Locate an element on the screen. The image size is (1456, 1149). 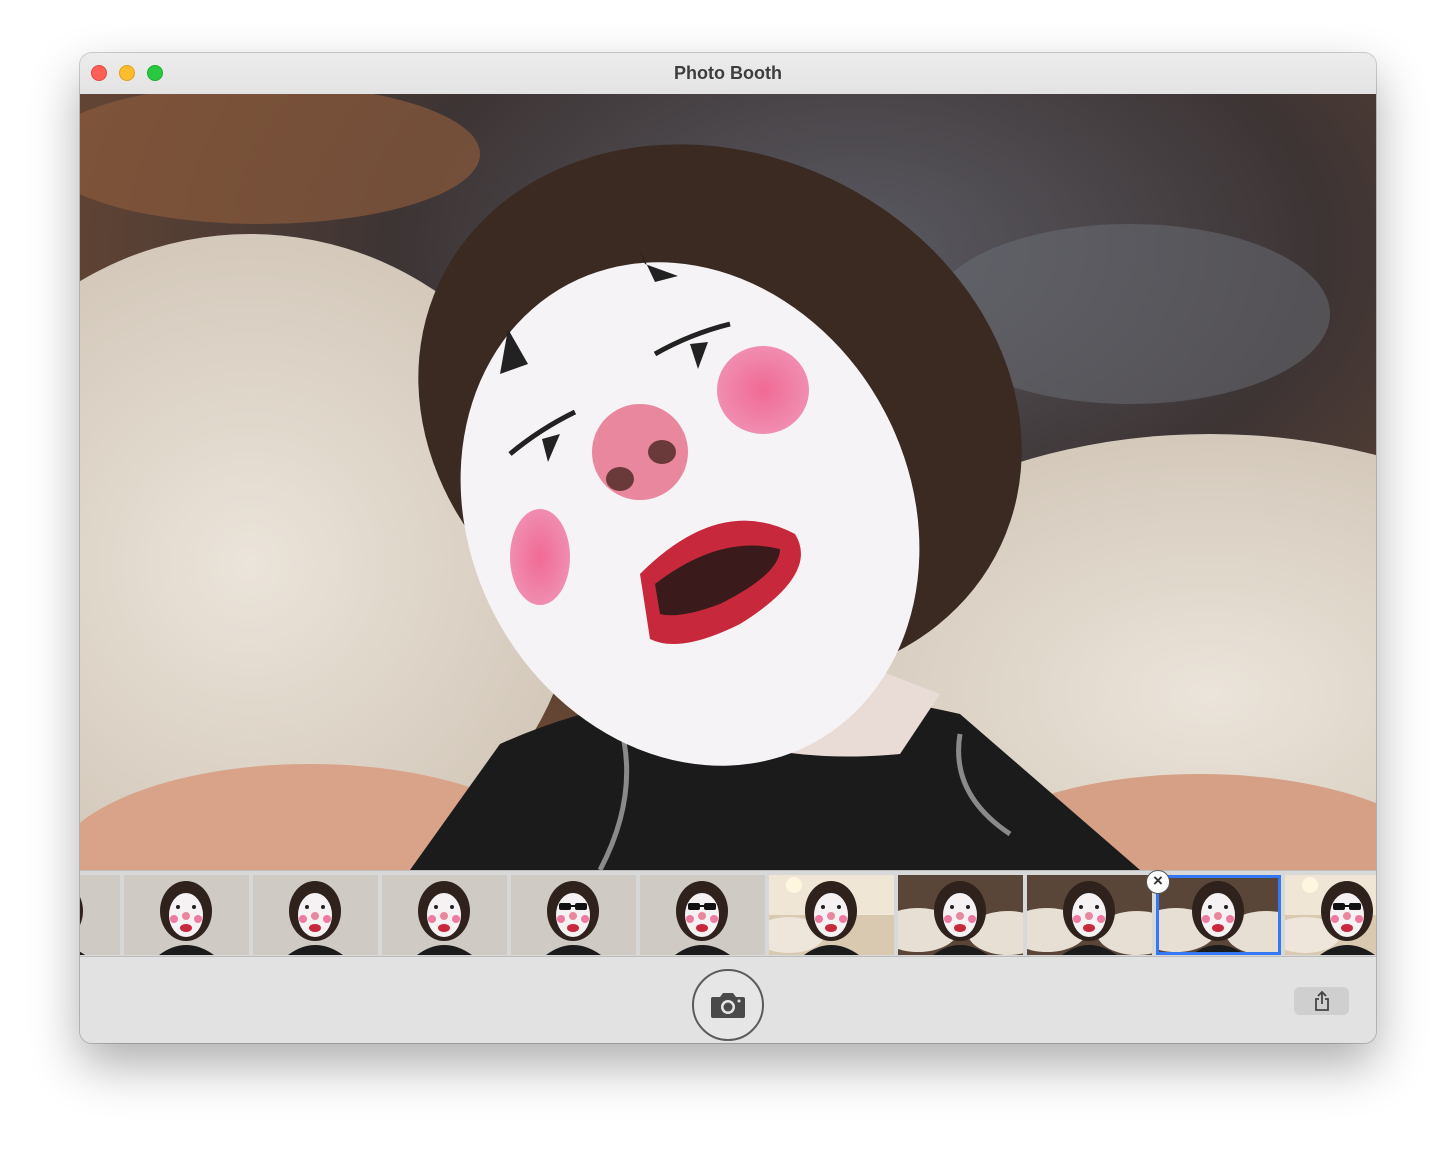
take-photo-button is located at coordinates (728, 1005).